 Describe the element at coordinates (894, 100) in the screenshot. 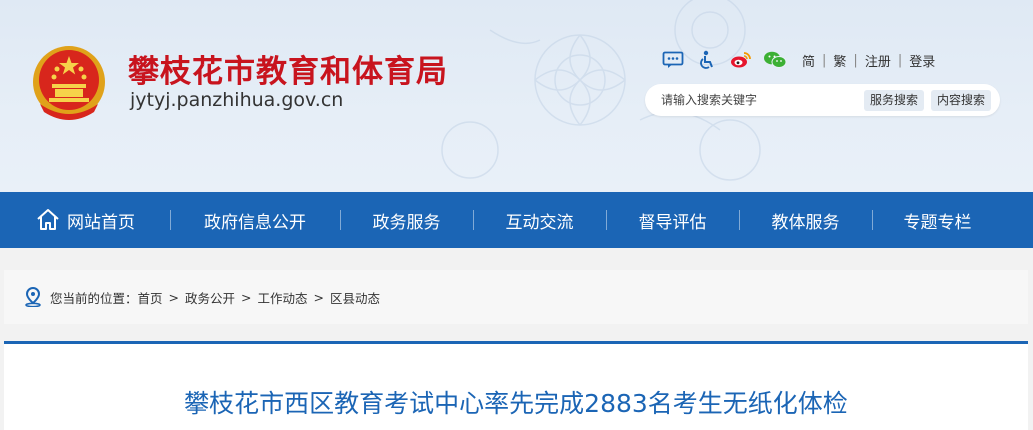

I see `service-search-button: 服务搜索` at that location.